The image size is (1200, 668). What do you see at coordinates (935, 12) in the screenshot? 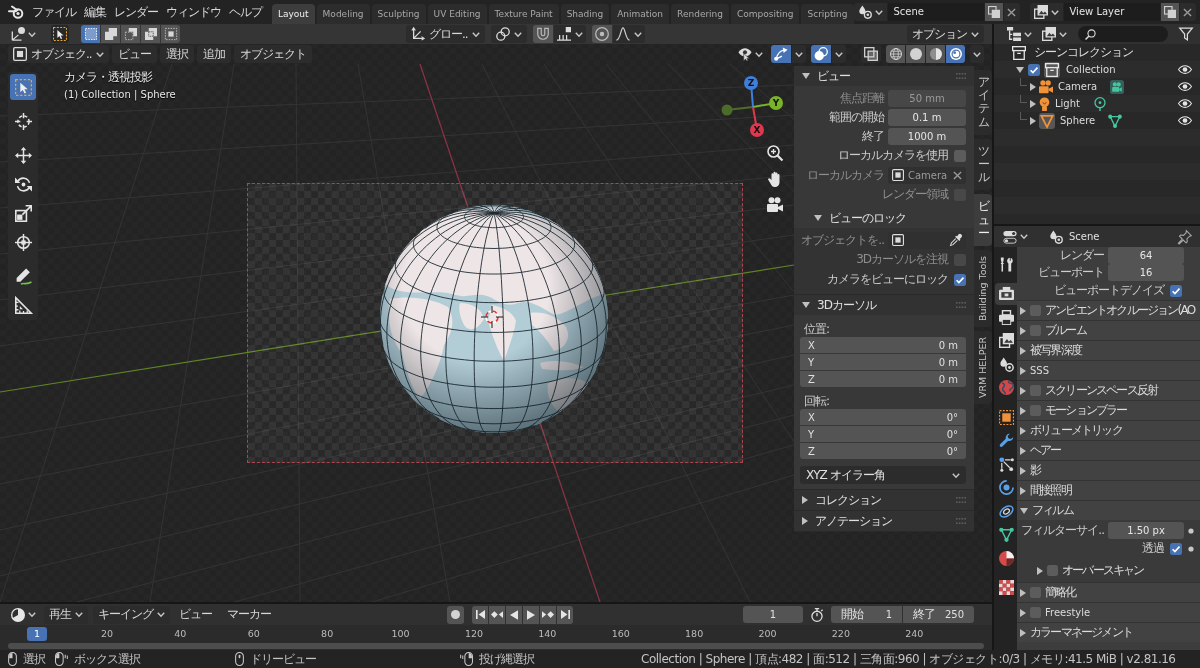
I see `scene-field: Scene` at bounding box center [935, 12].